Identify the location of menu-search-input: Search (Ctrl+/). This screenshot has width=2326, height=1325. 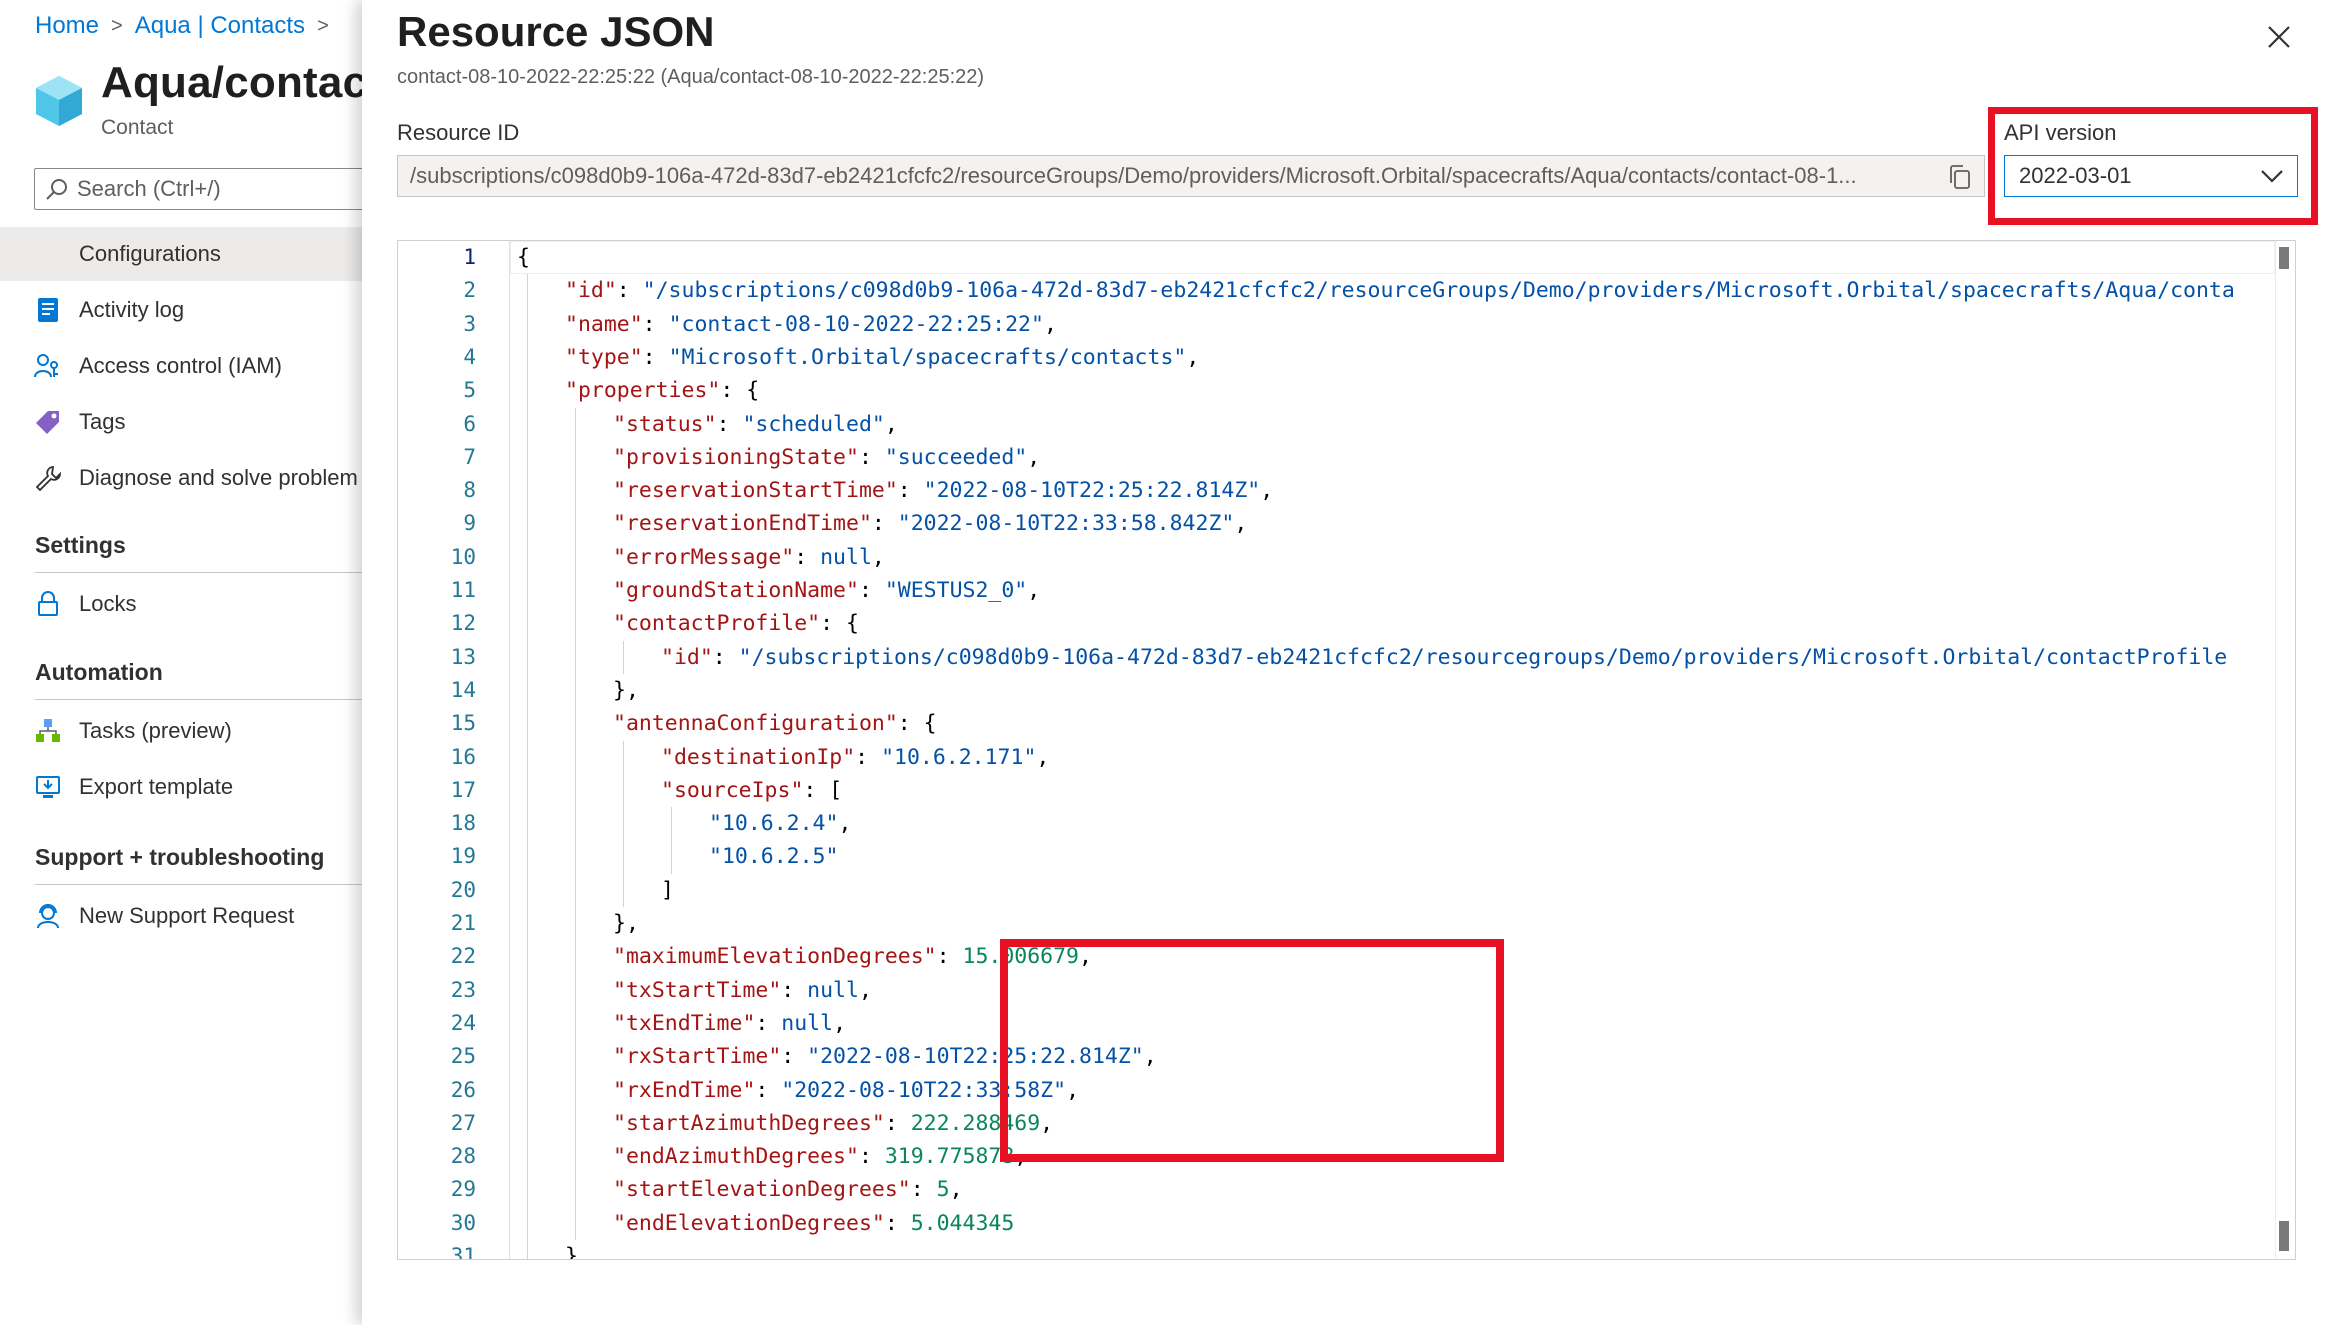
(198, 189).